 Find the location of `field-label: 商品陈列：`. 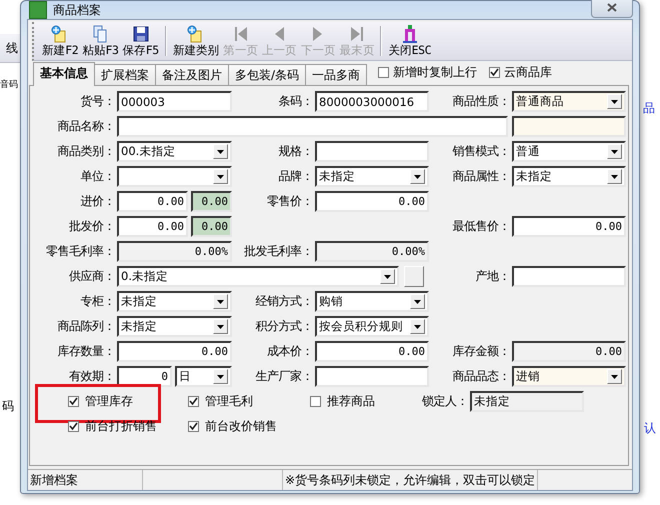

field-label: 商品陈列： is located at coordinates (86, 326).